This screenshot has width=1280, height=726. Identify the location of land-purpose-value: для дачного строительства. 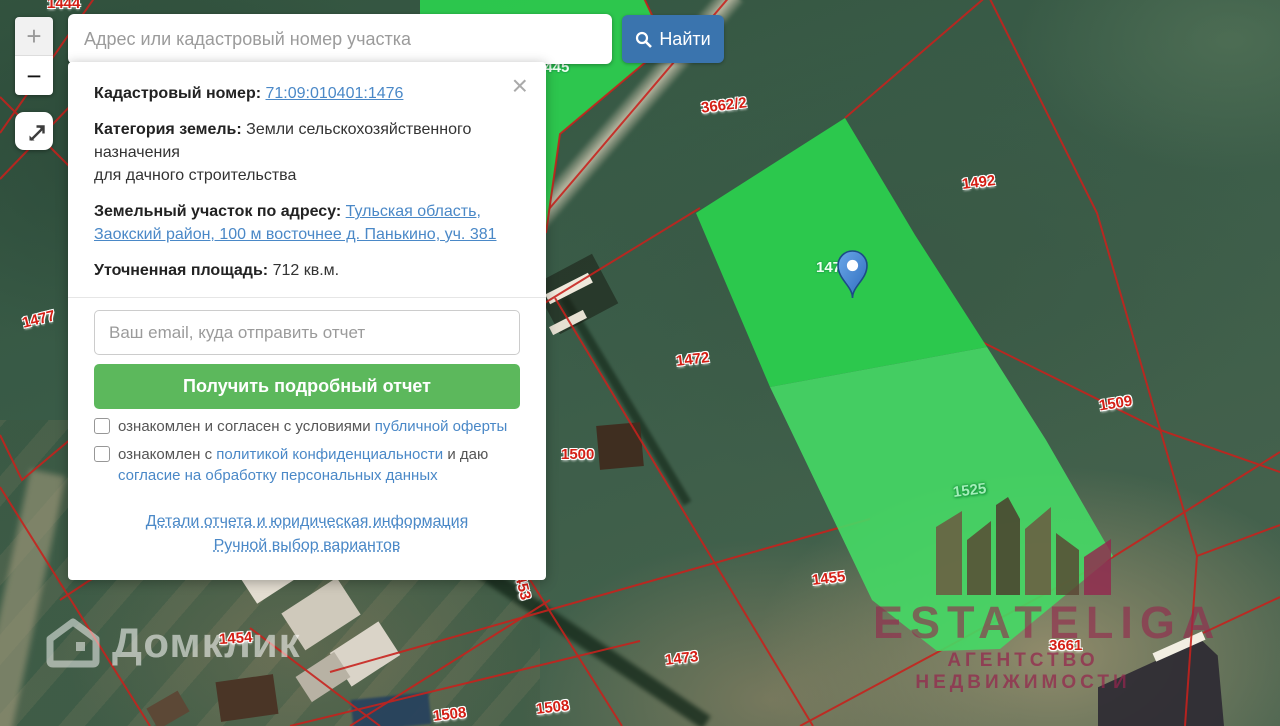
(195, 175).